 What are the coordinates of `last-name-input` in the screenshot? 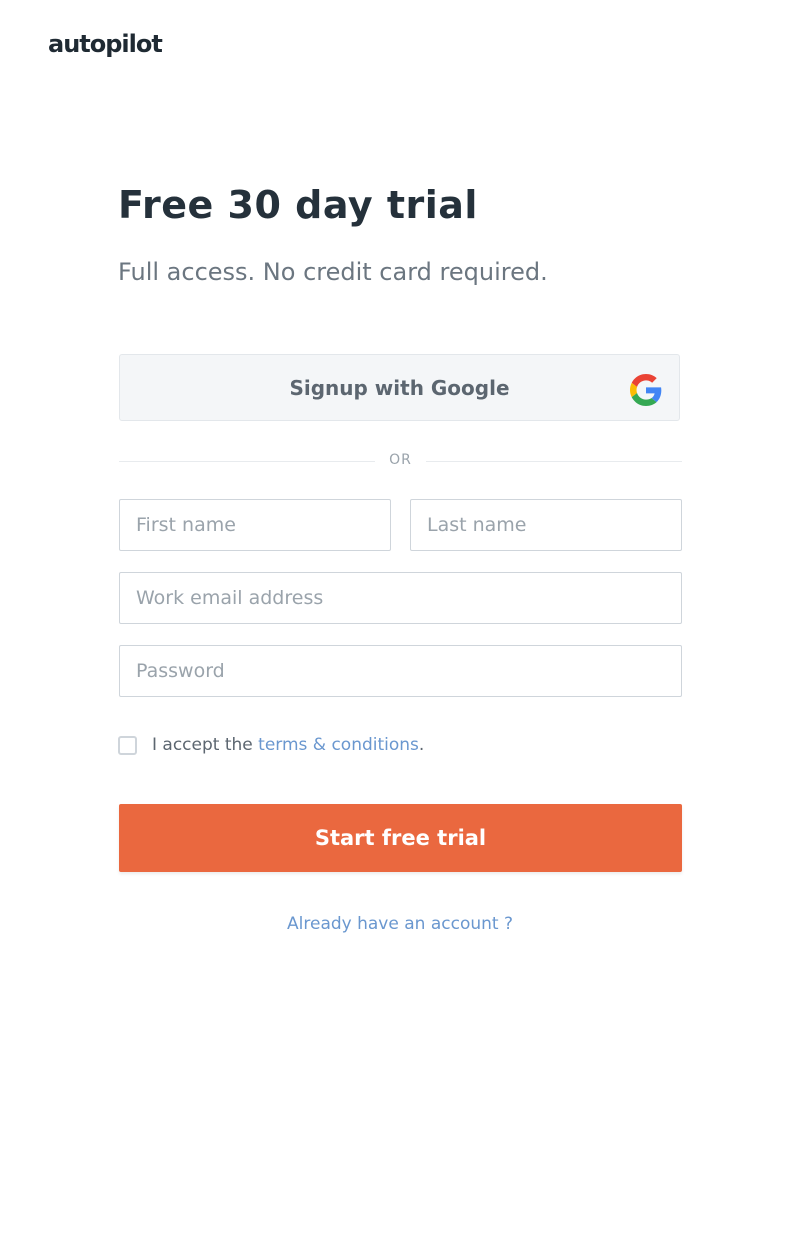 It's located at (546, 525).